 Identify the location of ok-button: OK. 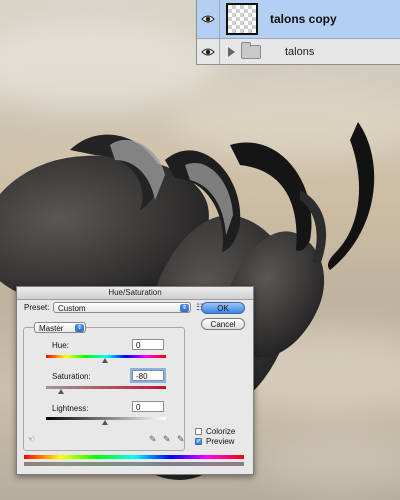
(223, 308).